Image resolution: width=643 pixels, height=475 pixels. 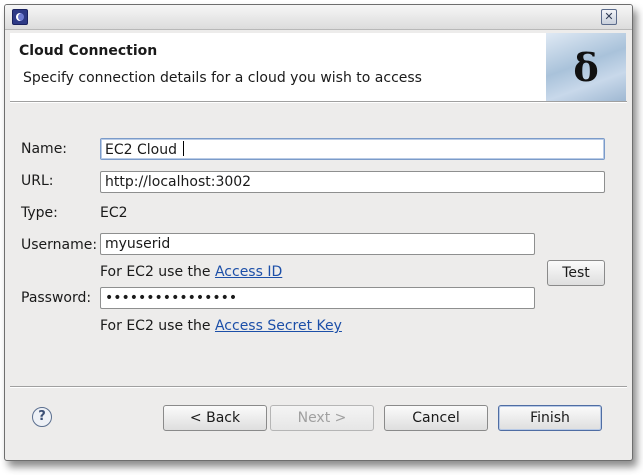 I want to click on access-id-link: Access ID, so click(x=248, y=272).